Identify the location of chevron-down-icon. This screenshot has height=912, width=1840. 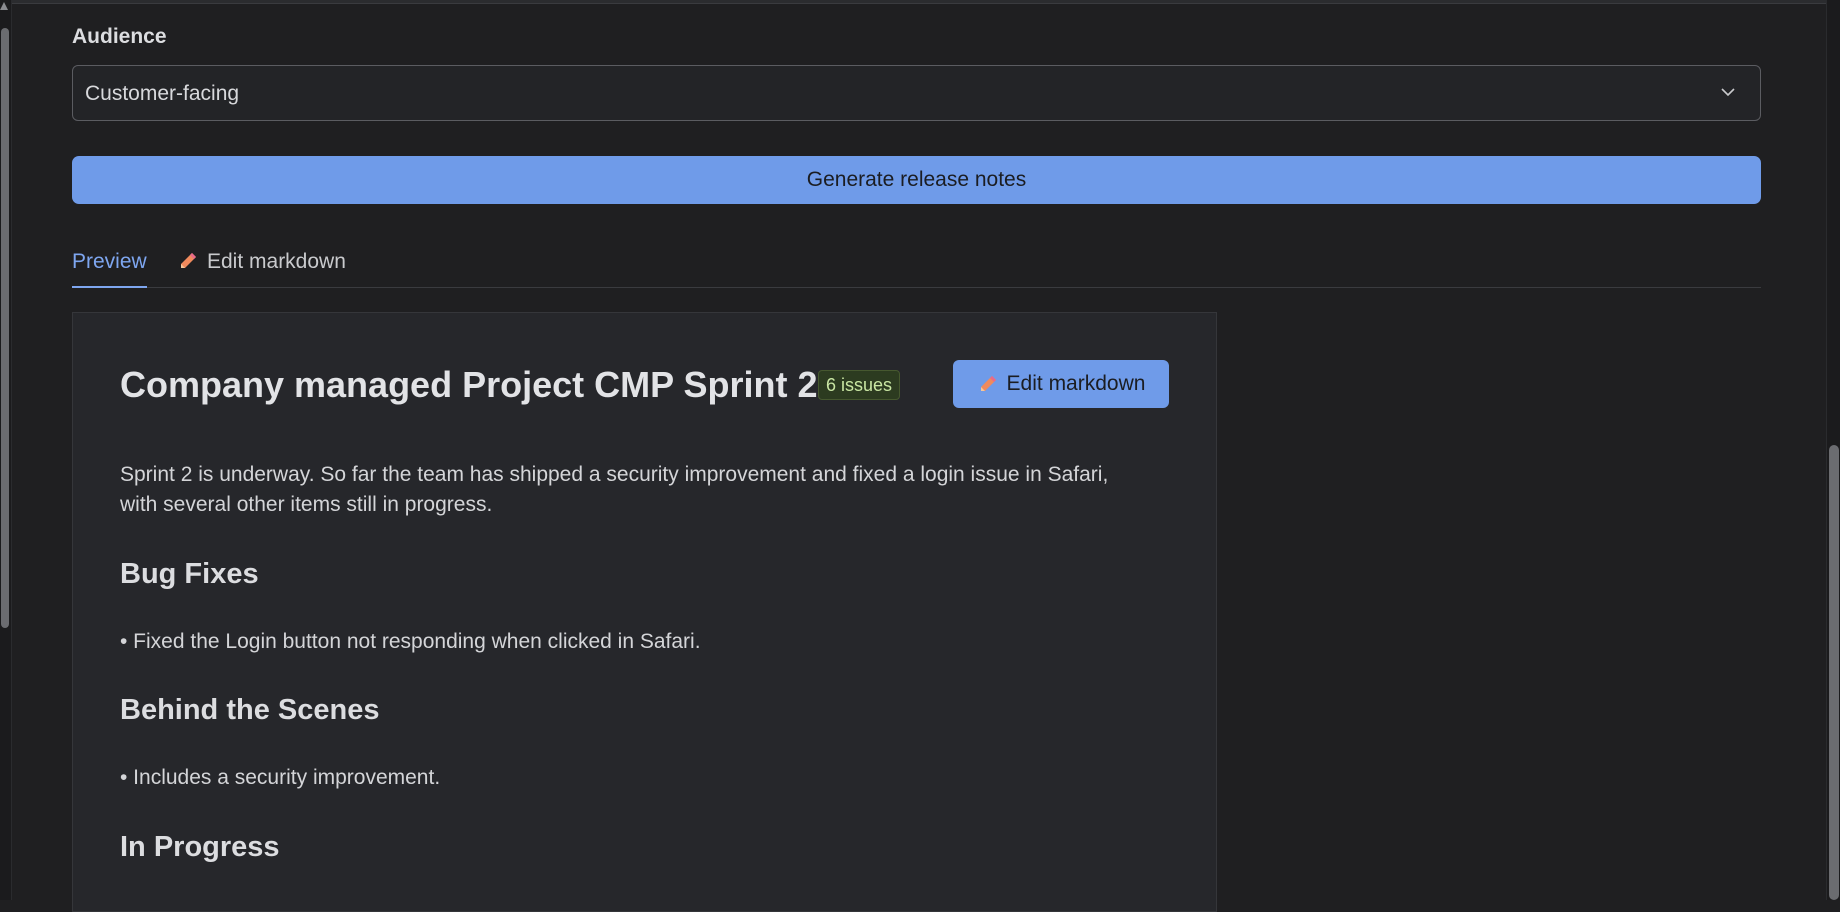
(1728, 92).